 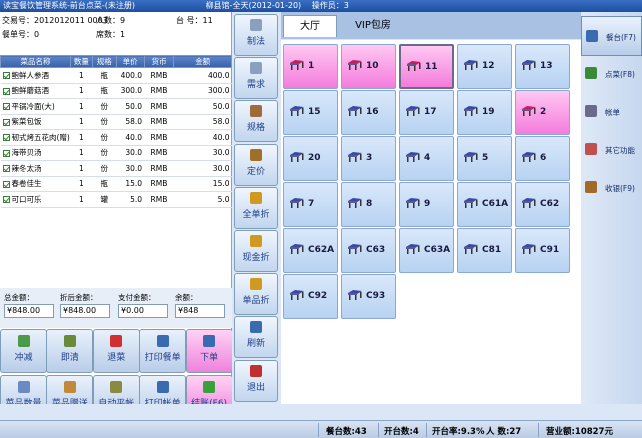 What do you see at coordinates (35, 75) in the screenshot?
I see `dish-name: 鲍鲜人参酒` at bounding box center [35, 75].